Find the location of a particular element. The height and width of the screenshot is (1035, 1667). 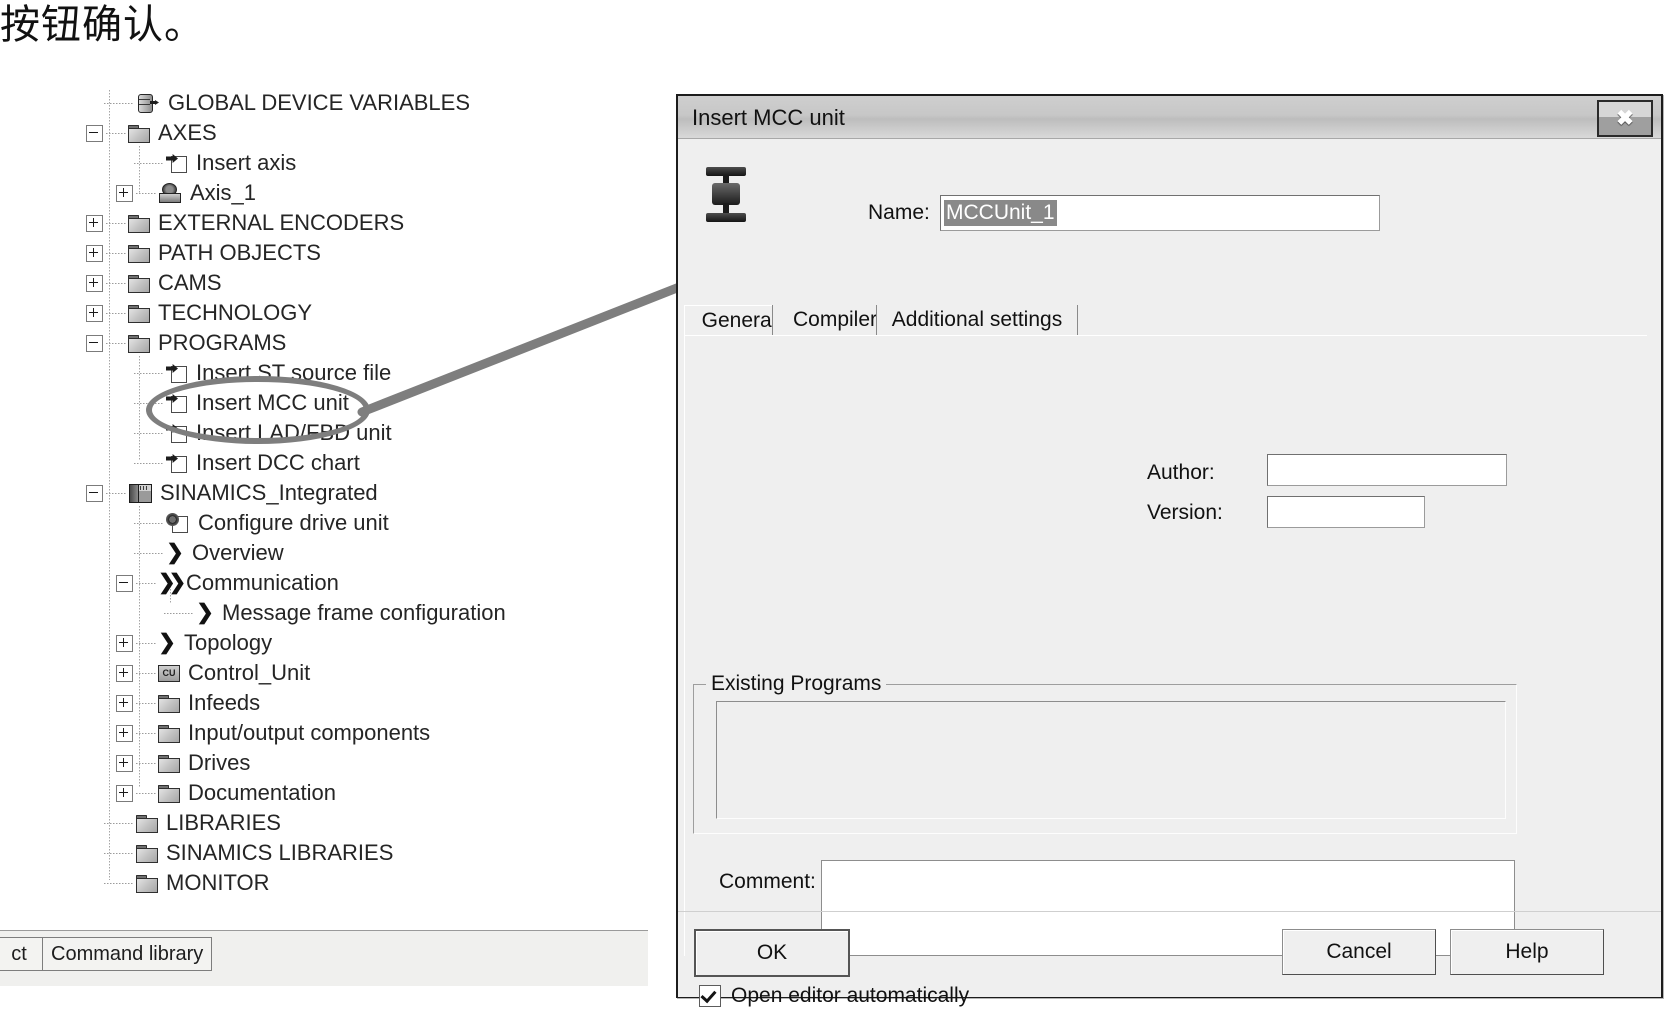

open-editor-row: Open editor automatically is located at coordinates (834, 996).